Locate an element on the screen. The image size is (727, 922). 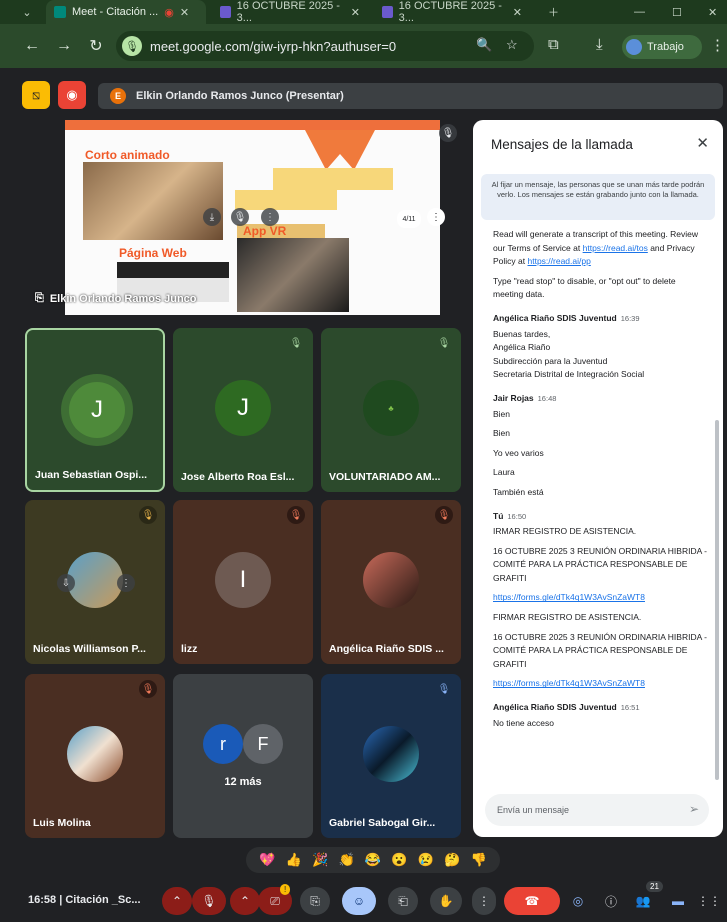
chat-scrollbar is located at coordinates (717, 600).